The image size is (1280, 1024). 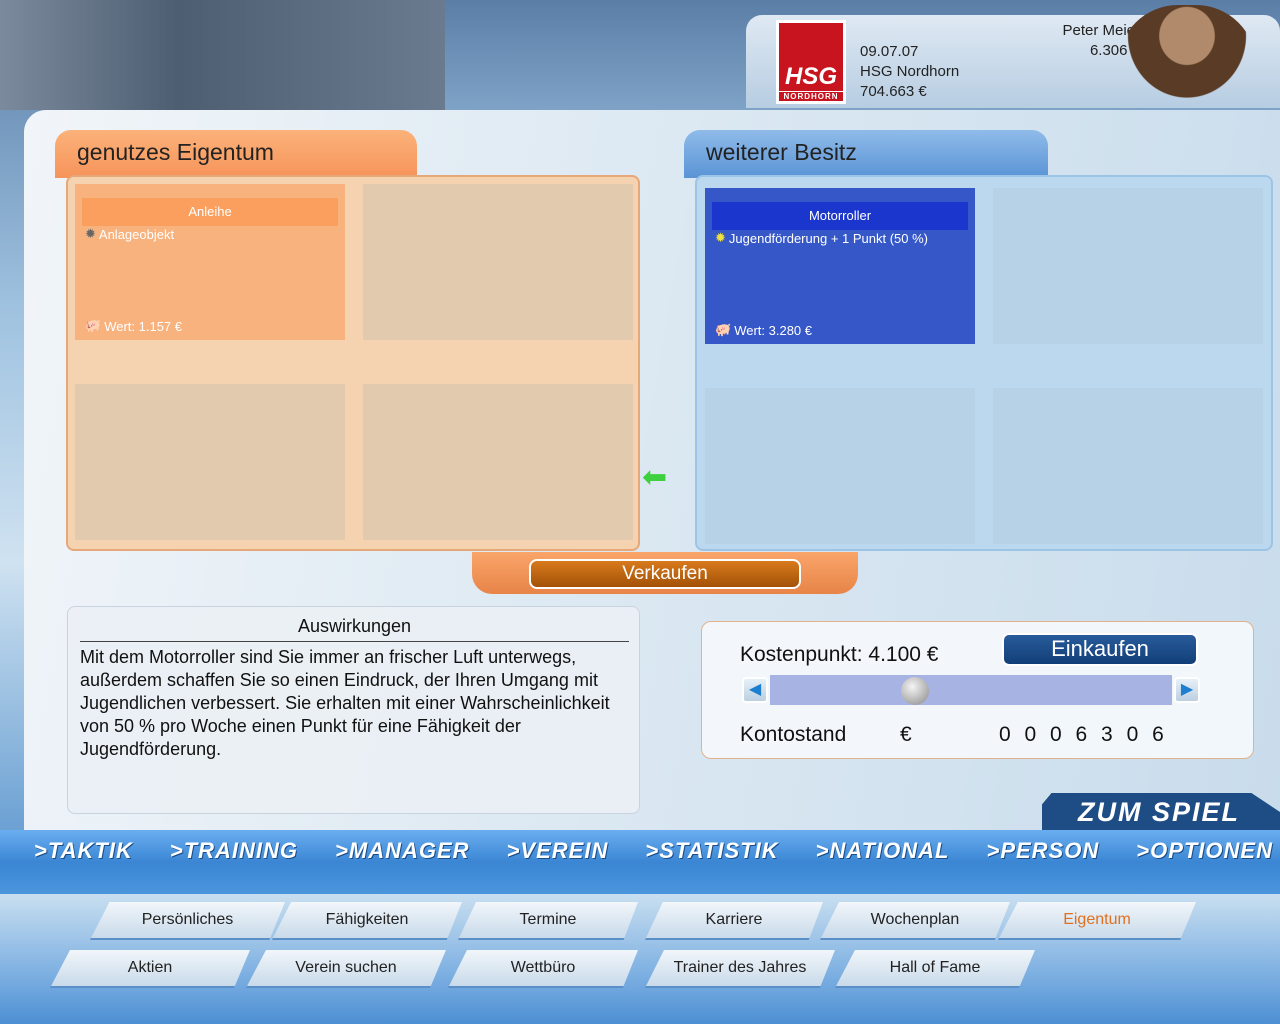 What do you see at coordinates (90, 233) in the screenshot?
I see `gear-sun-icon: ✹` at bounding box center [90, 233].